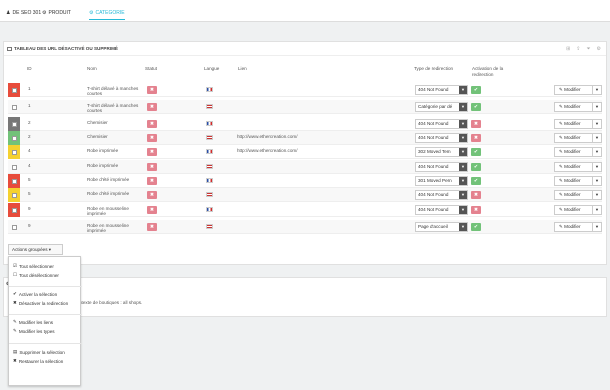  What do you see at coordinates (599, 49) in the screenshot?
I see `settings-icon: ⚙` at bounding box center [599, 49].